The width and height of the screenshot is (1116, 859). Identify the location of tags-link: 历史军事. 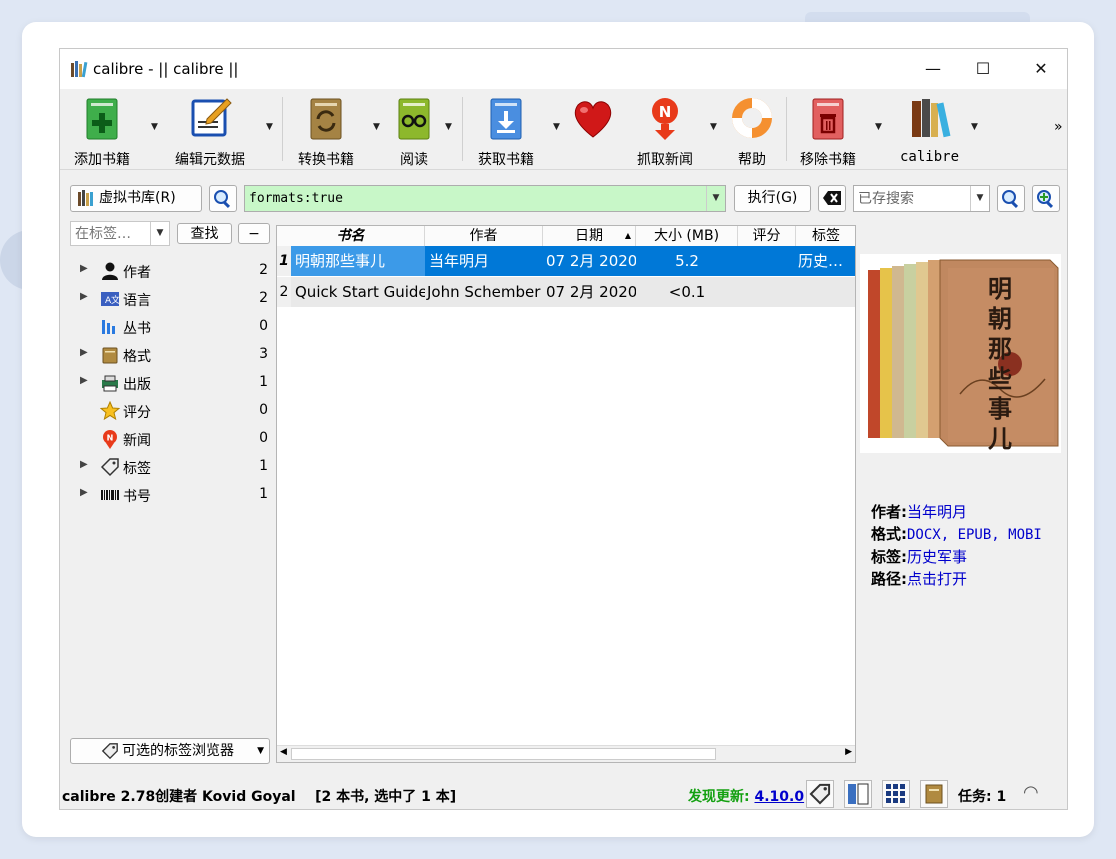
(937, 557).